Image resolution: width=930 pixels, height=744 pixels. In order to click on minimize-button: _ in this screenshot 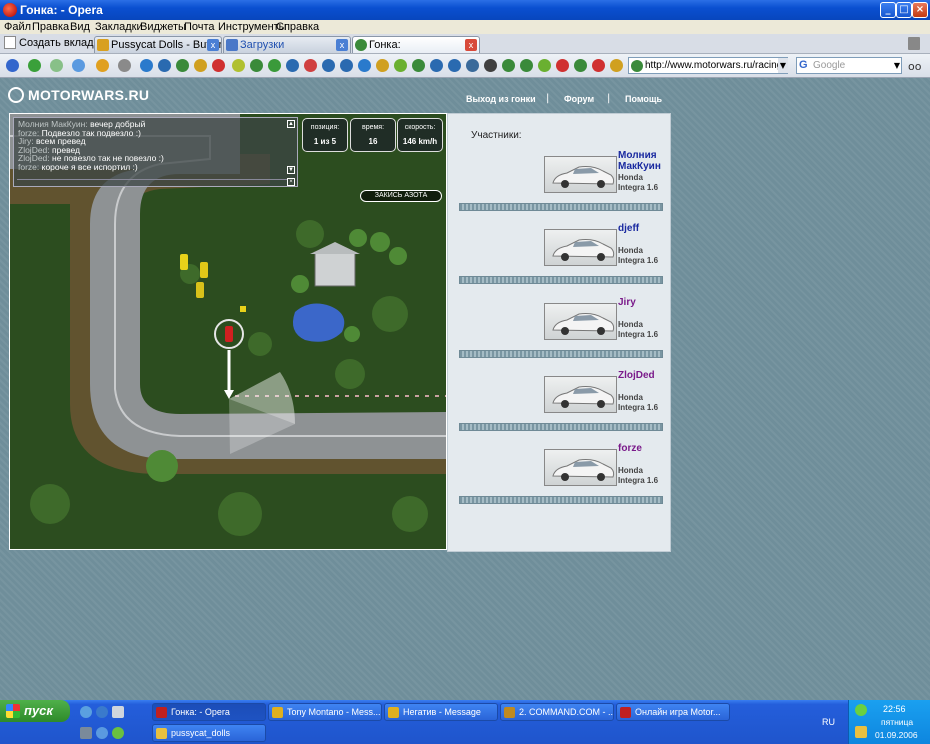, I will do `click(888, 10)`.